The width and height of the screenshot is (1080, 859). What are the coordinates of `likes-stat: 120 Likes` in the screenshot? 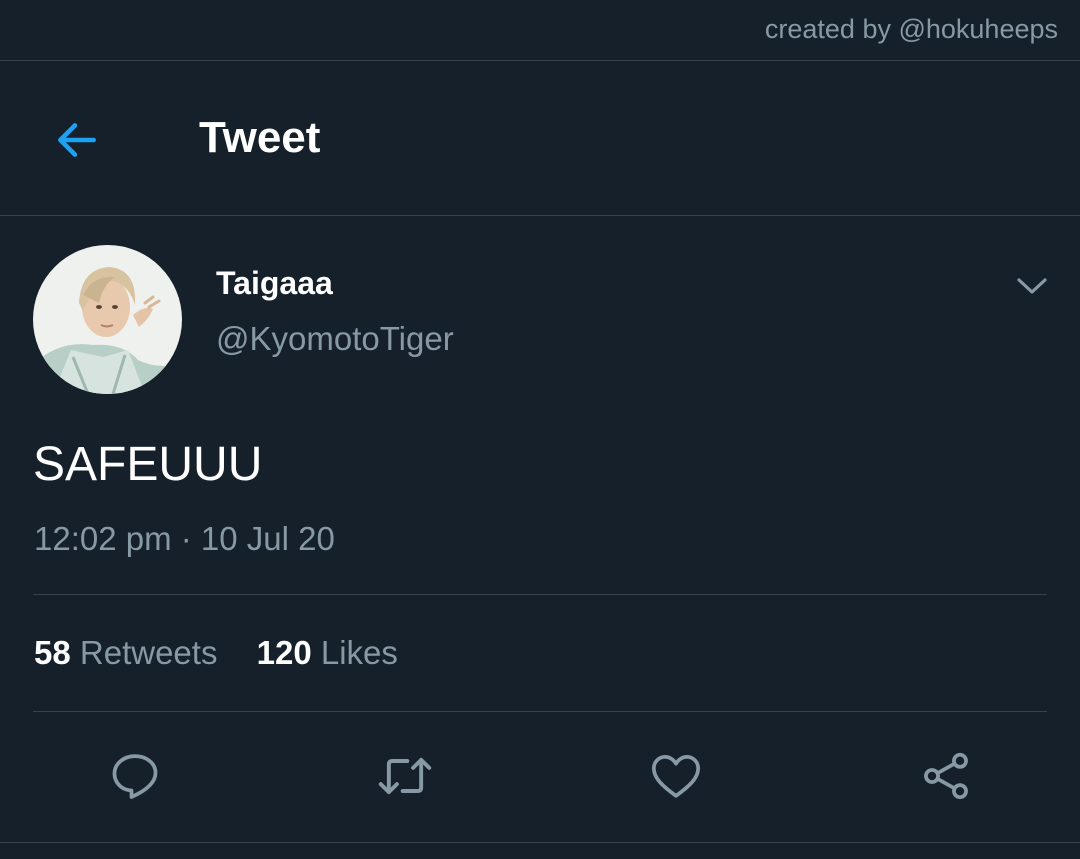 It's located at (327, 653).